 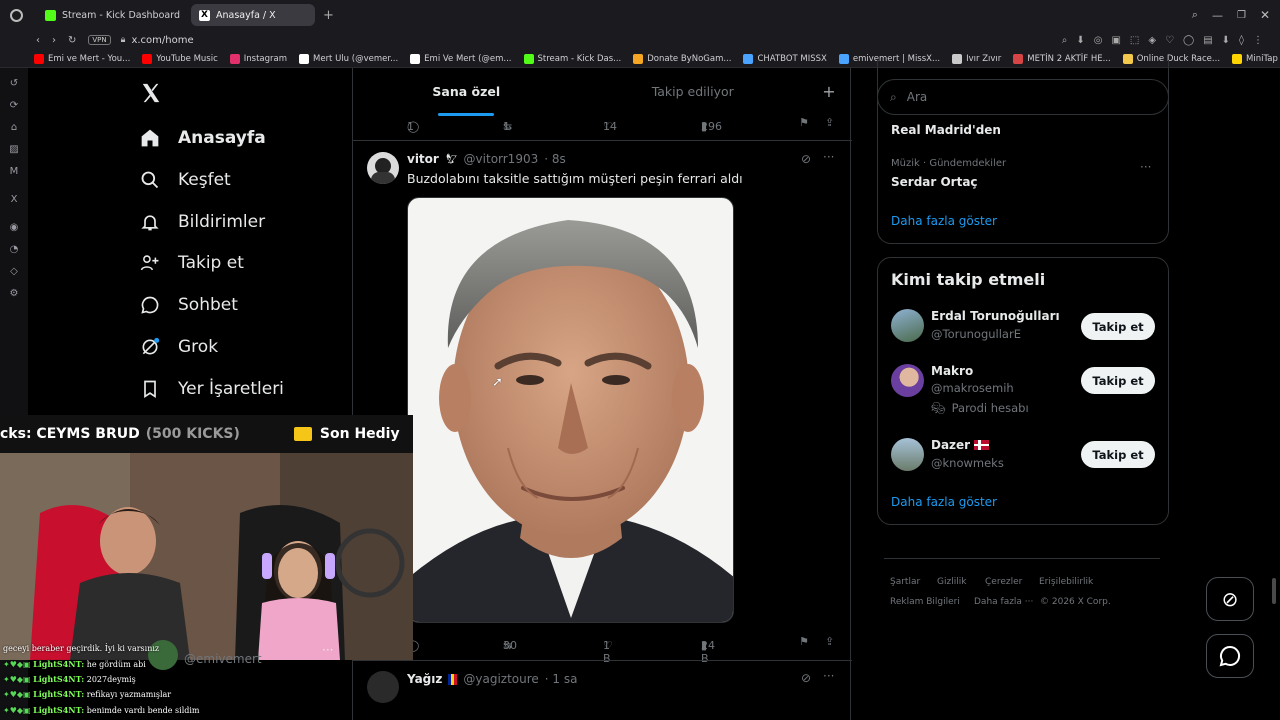 I want to click on footer-terms: Şartlar, so click(x=905, y=582).